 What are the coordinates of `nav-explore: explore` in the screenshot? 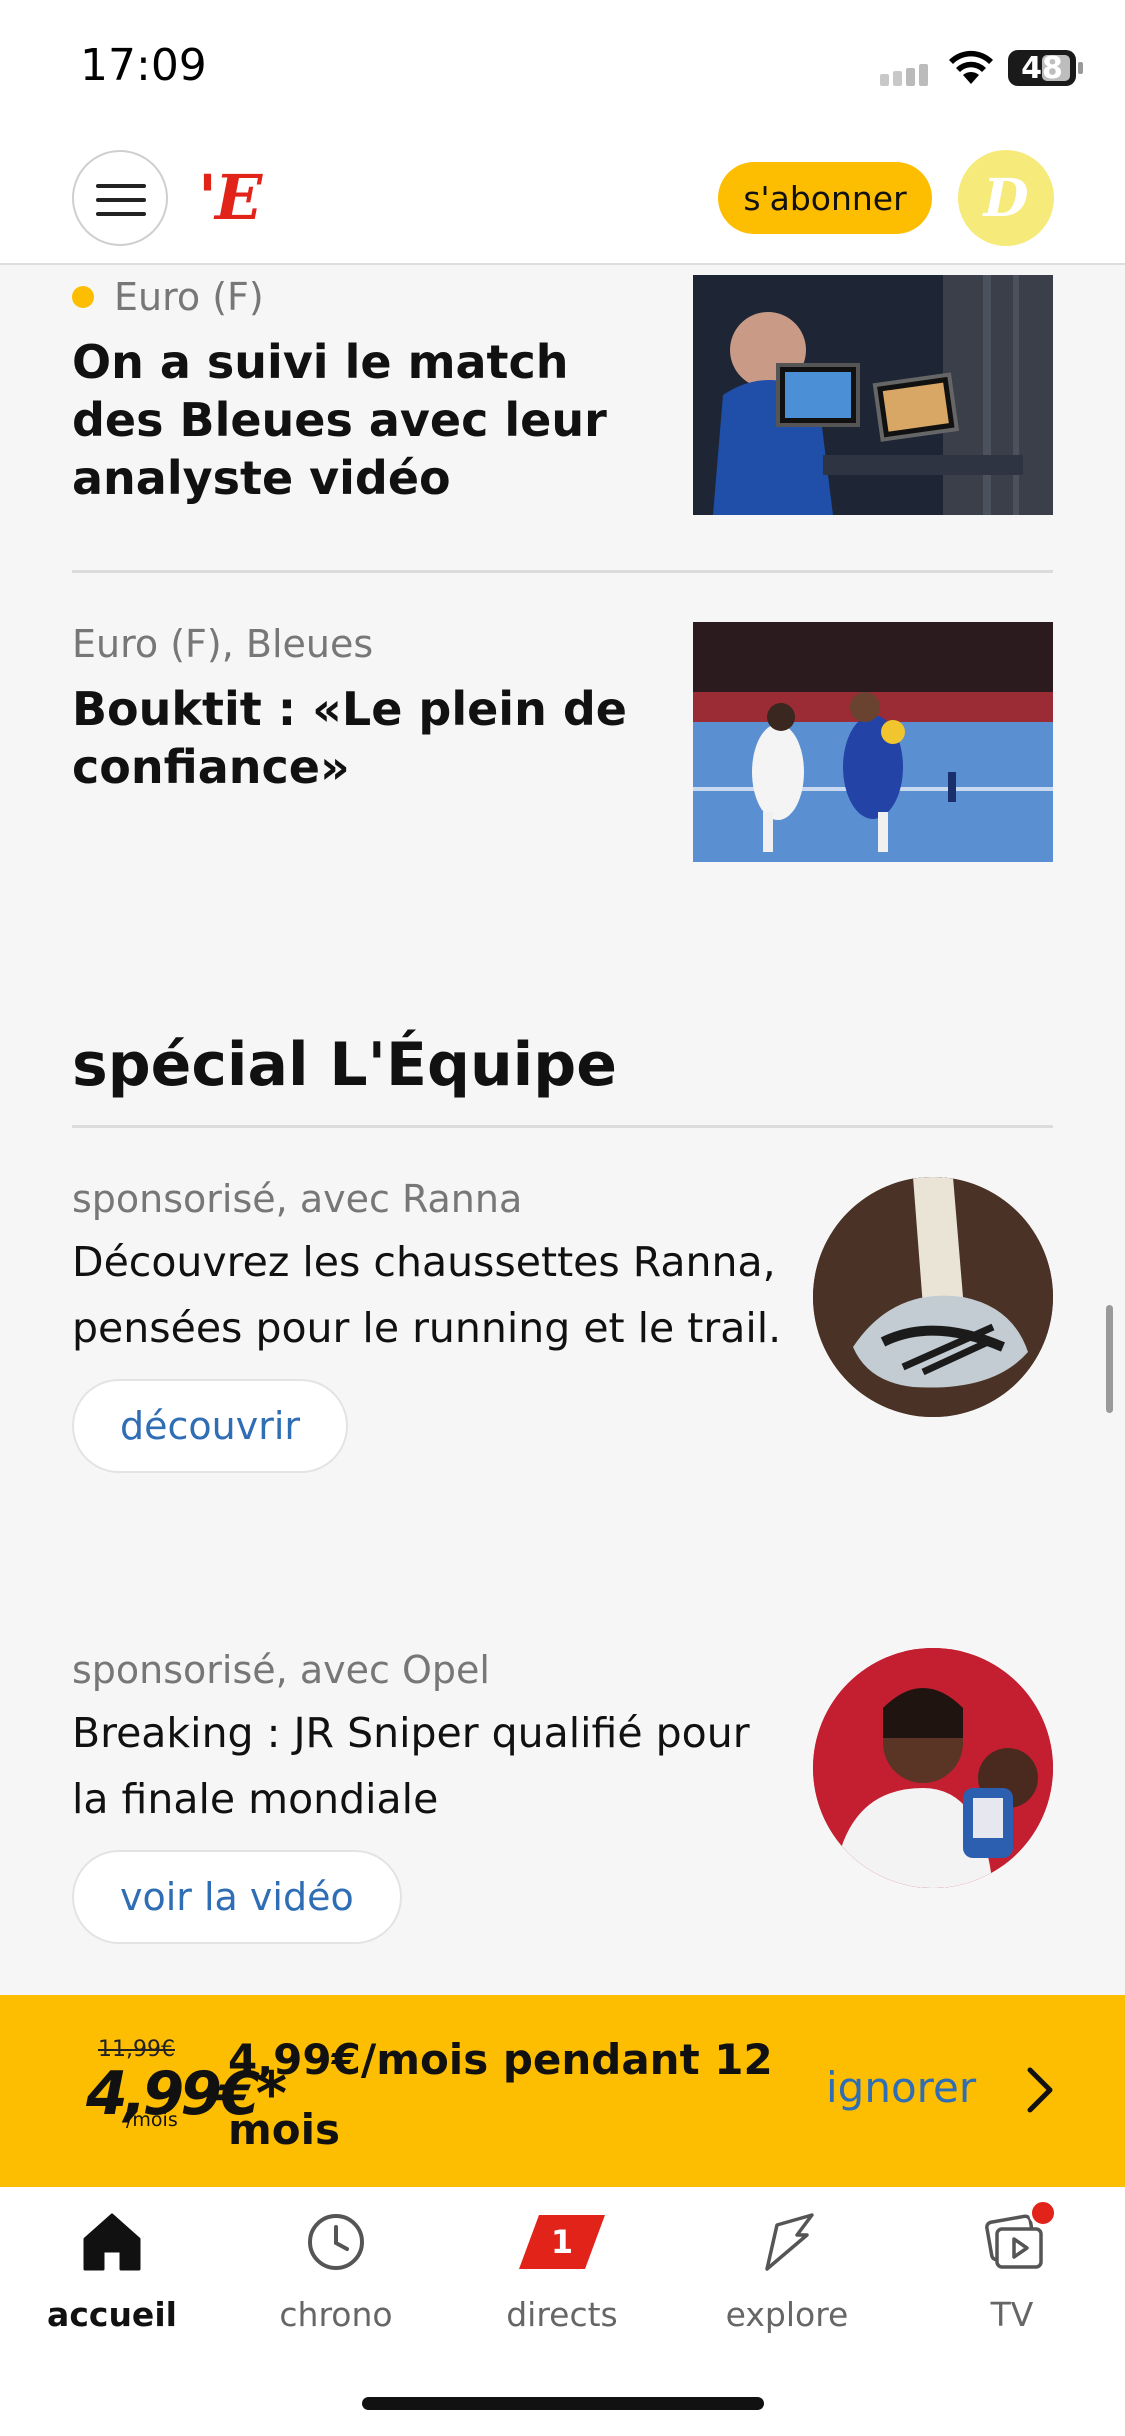 It's located at (787, 2277).